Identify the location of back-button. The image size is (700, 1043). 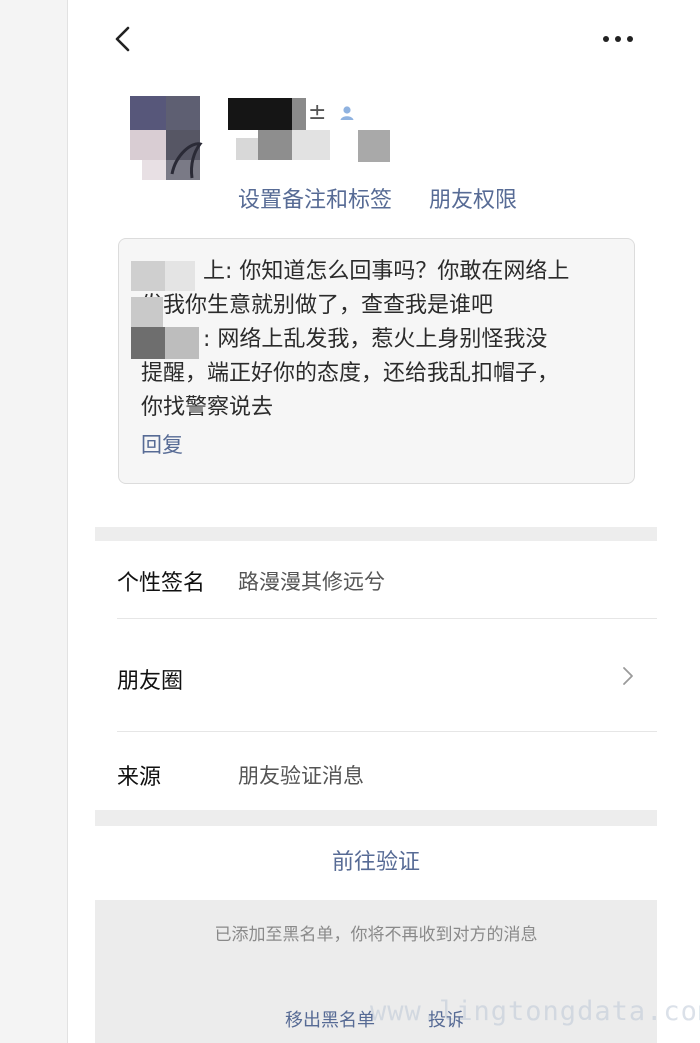
(125, 39).